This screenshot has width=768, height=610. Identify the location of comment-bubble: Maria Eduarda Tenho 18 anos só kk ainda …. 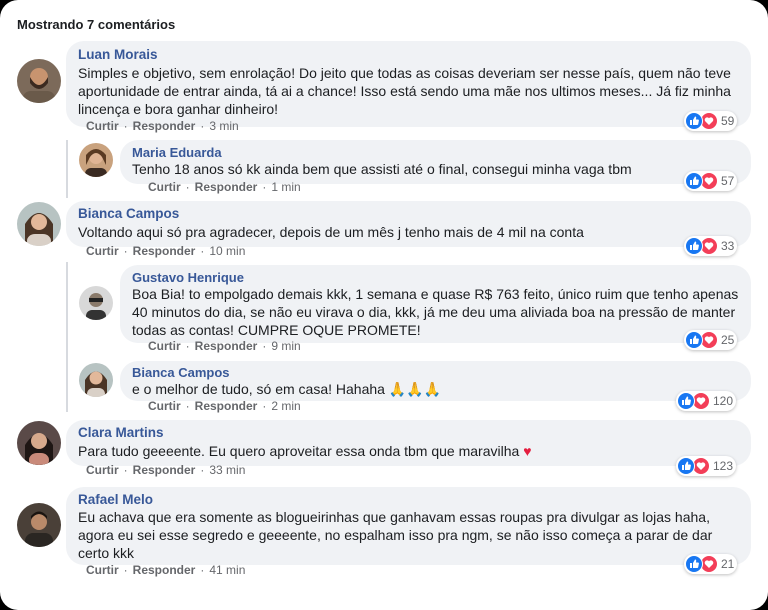
(435, 162).